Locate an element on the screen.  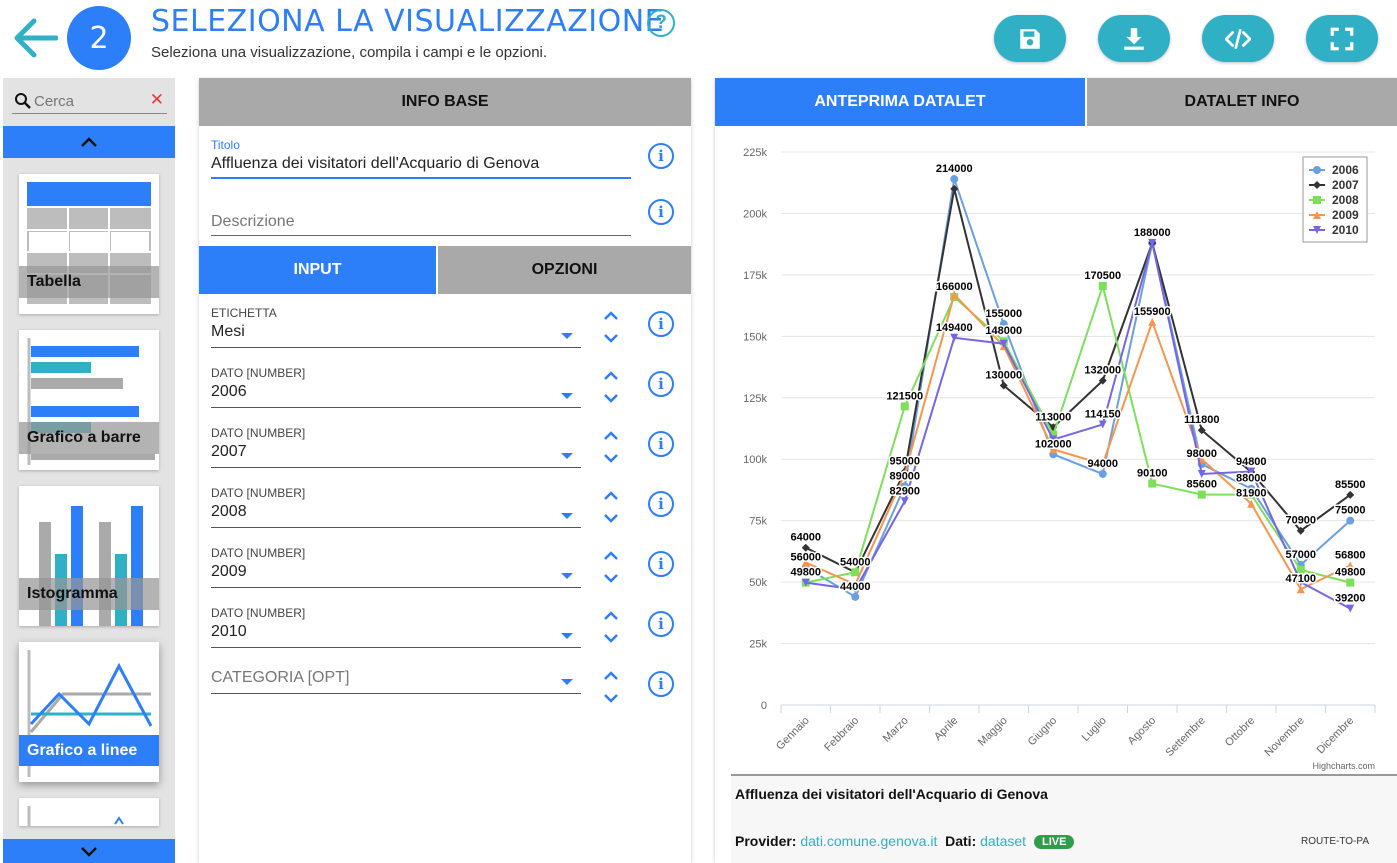
y-tick-label: 100k is located at coordinates (755, 460).